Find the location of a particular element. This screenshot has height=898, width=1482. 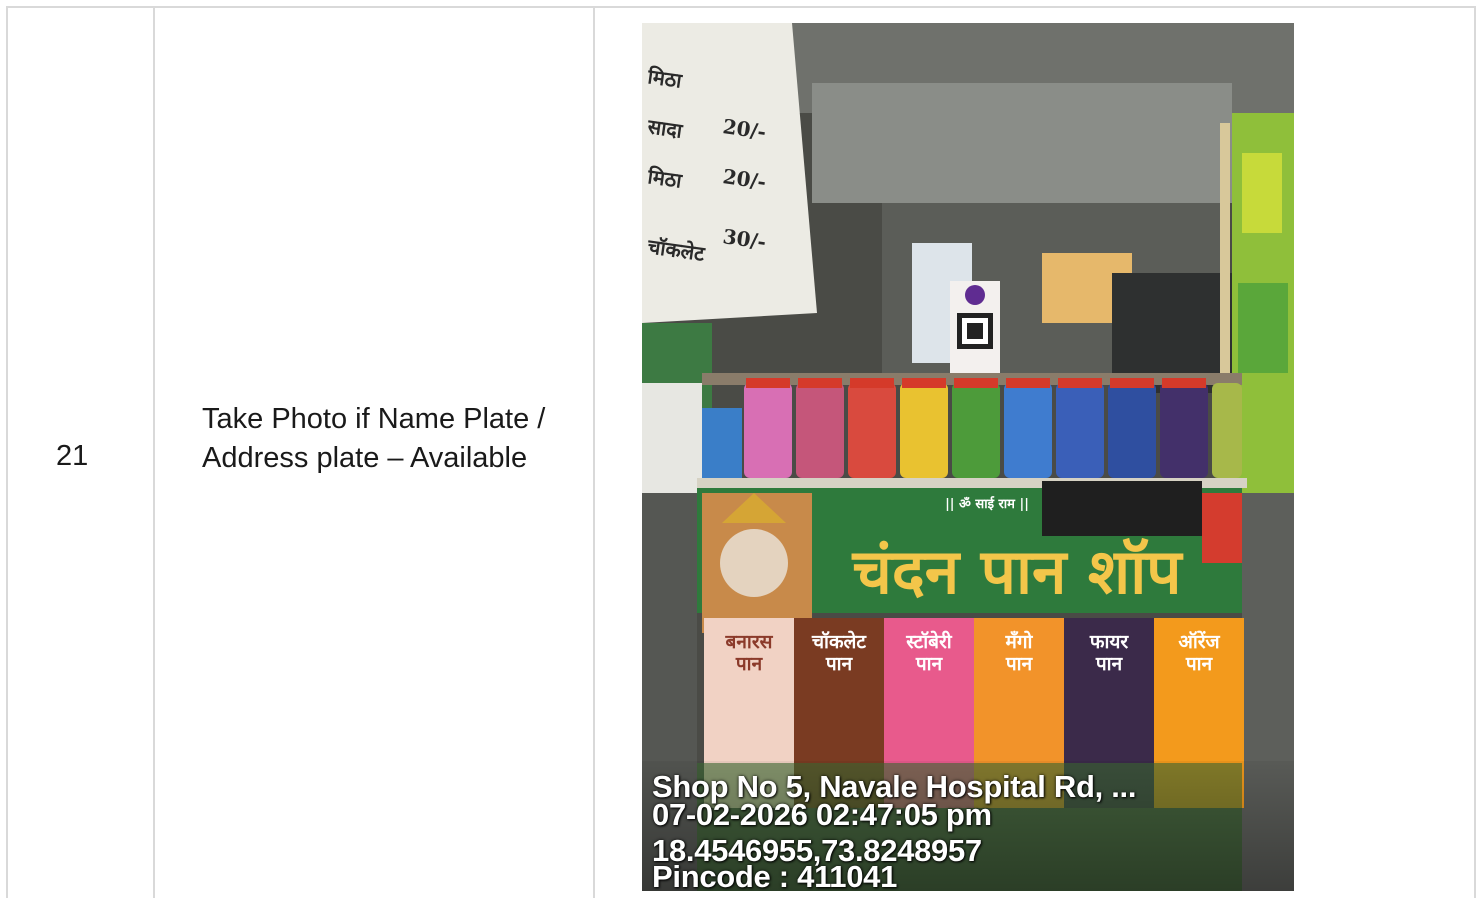

stamp-datetime: 07-02-2026 02:47:05 pm is located at coordinates (822, 814).